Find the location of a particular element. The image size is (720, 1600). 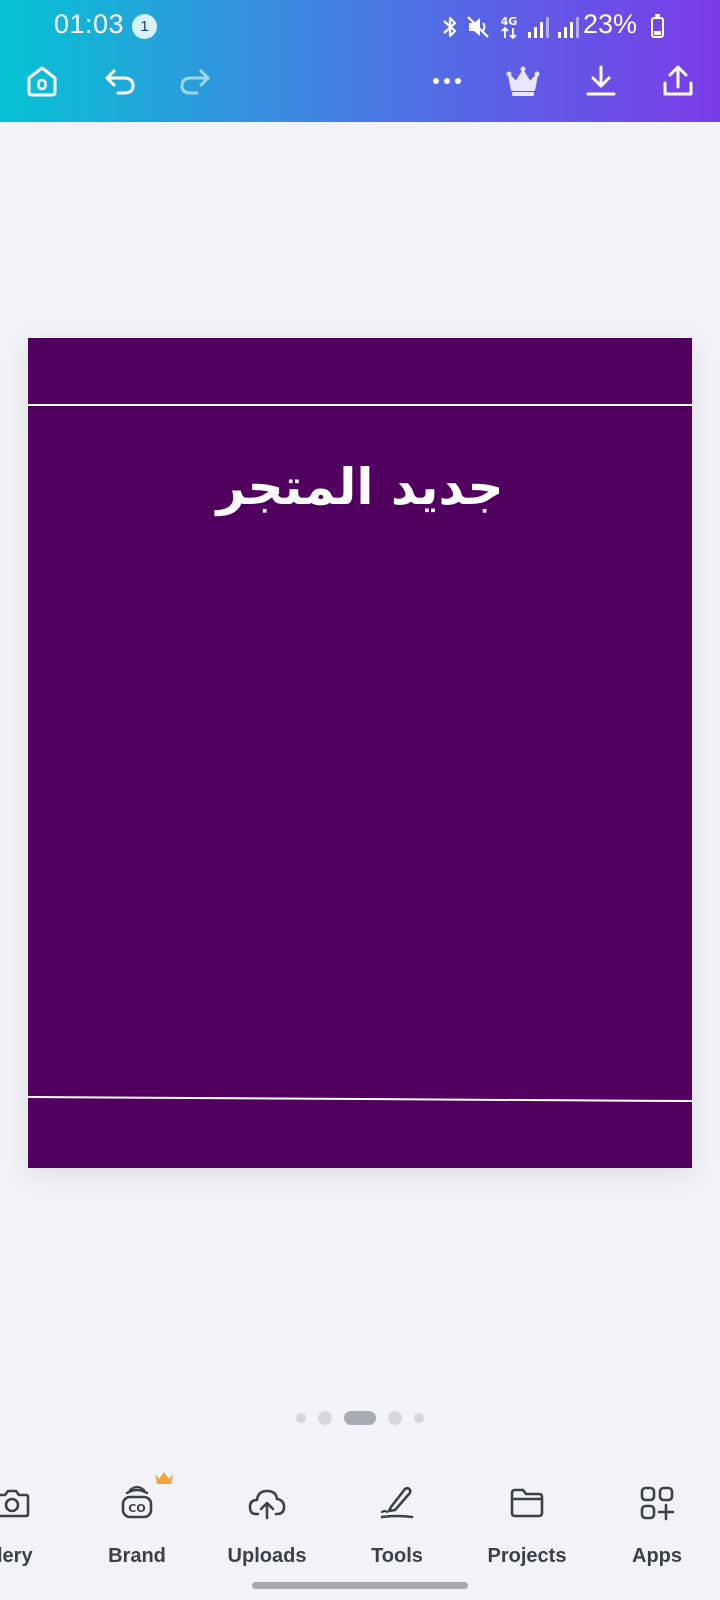

nav-item-apps: Apps is located at coordinates (657, 1511).